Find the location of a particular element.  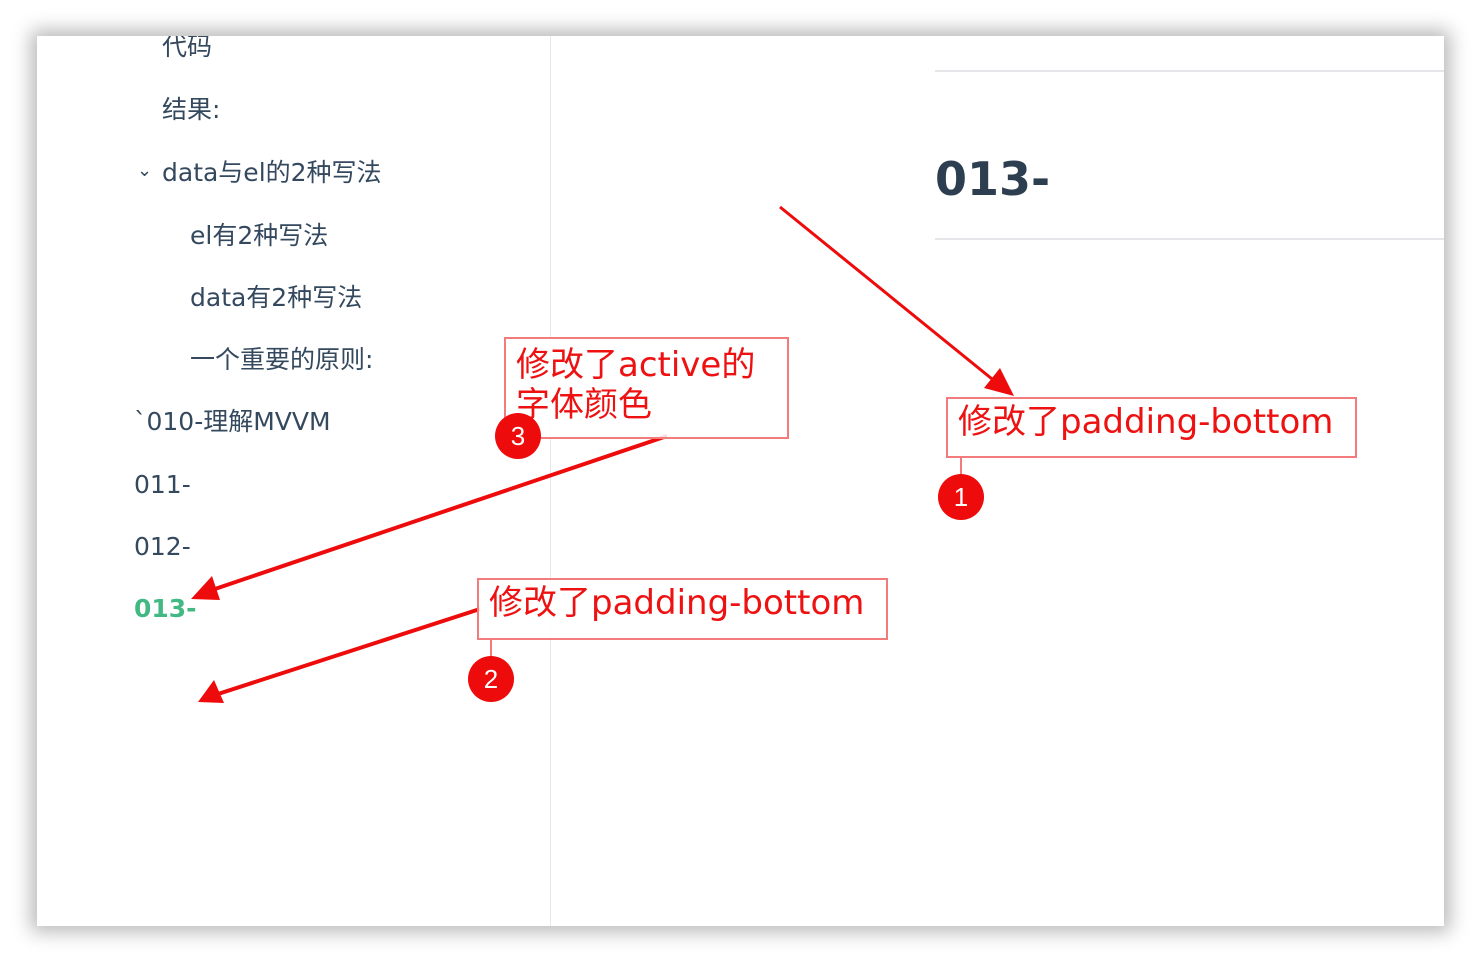

toc-item-principle: 一个重要的原则: is located at coordinates (281, 360).